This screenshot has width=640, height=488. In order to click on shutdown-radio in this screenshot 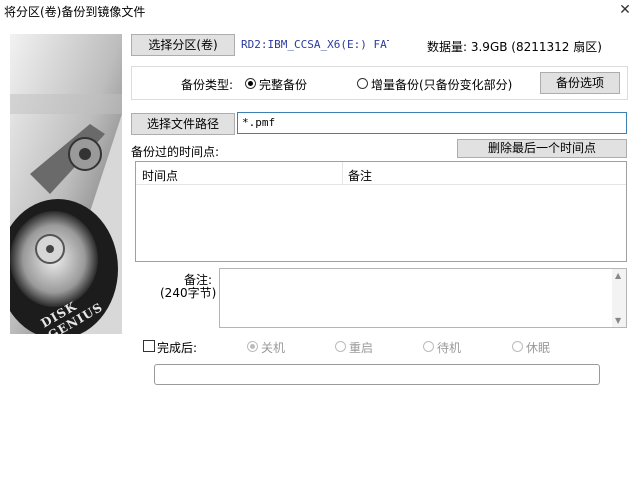, I will do `click(252, 346)`.